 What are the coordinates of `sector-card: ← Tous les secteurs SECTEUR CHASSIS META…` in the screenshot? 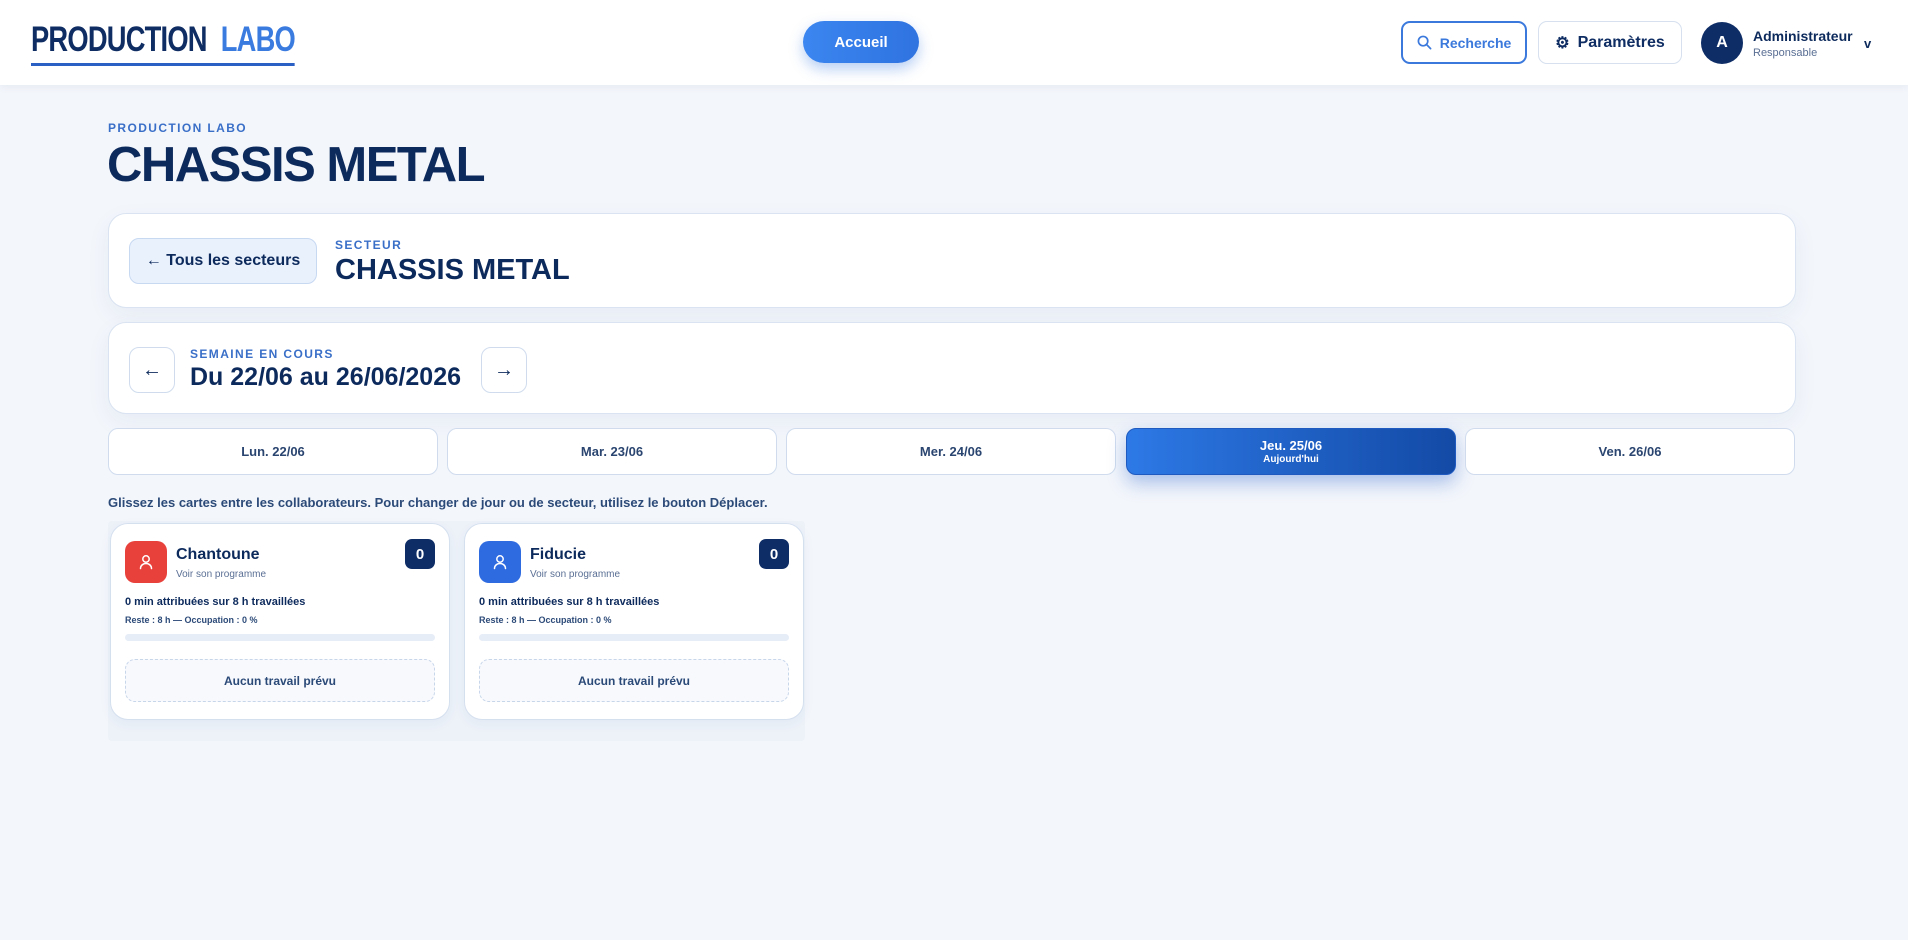 It's located at (952, 260).